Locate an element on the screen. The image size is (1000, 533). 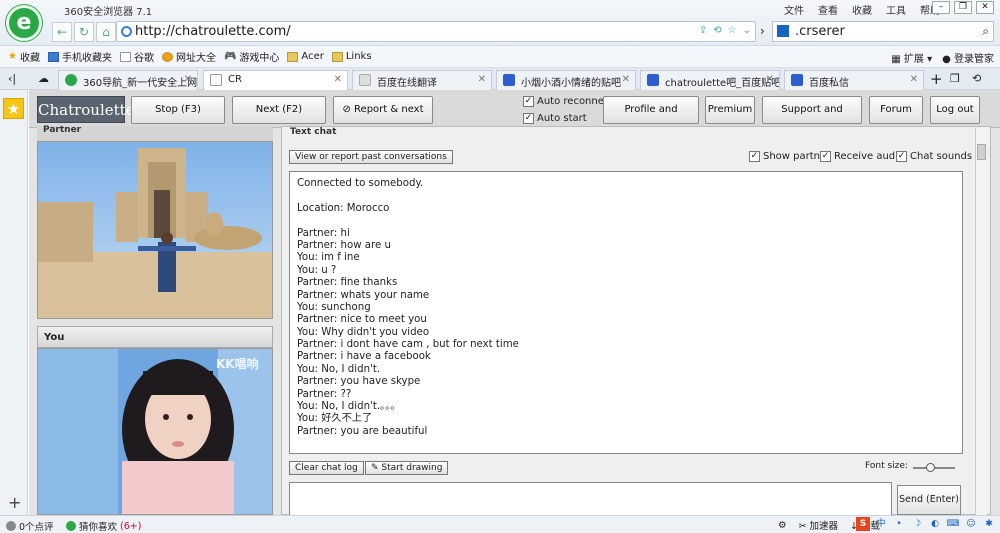
partner-header: Partner is located at coordinates (155, 133).